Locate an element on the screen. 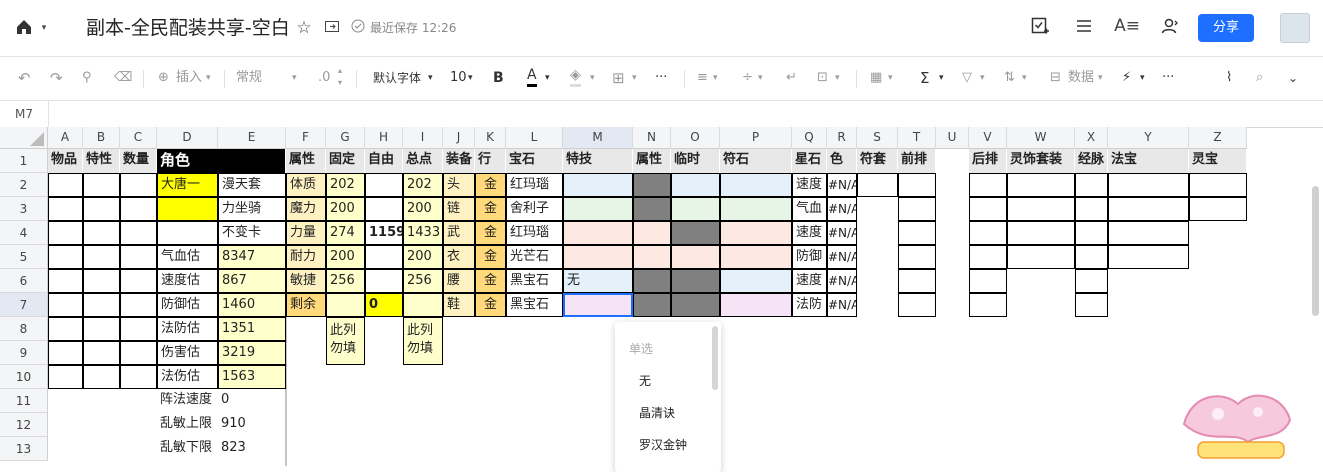  dropdown-option: 晶清诀 is located at coordinates (657, 413).